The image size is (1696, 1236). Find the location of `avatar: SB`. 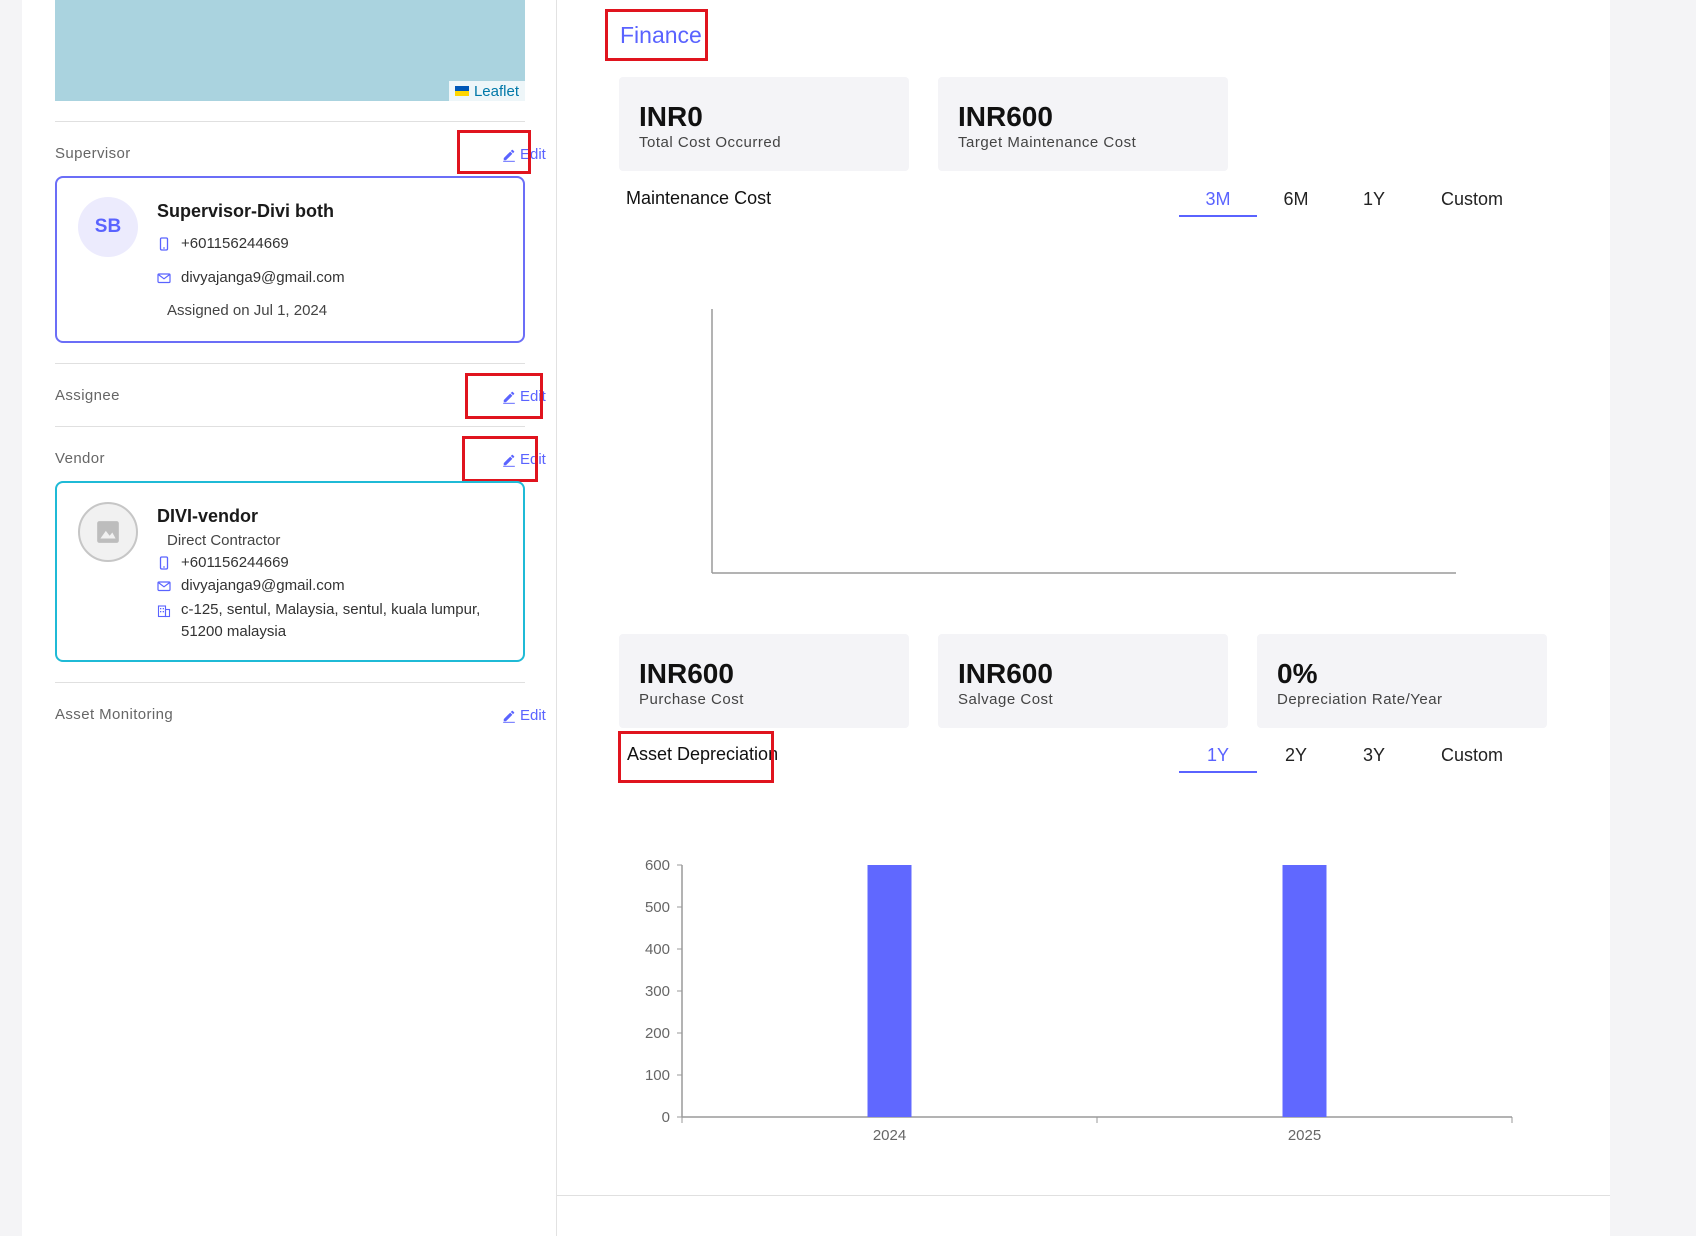

avatar: SB is located at coordinates (108, 227).